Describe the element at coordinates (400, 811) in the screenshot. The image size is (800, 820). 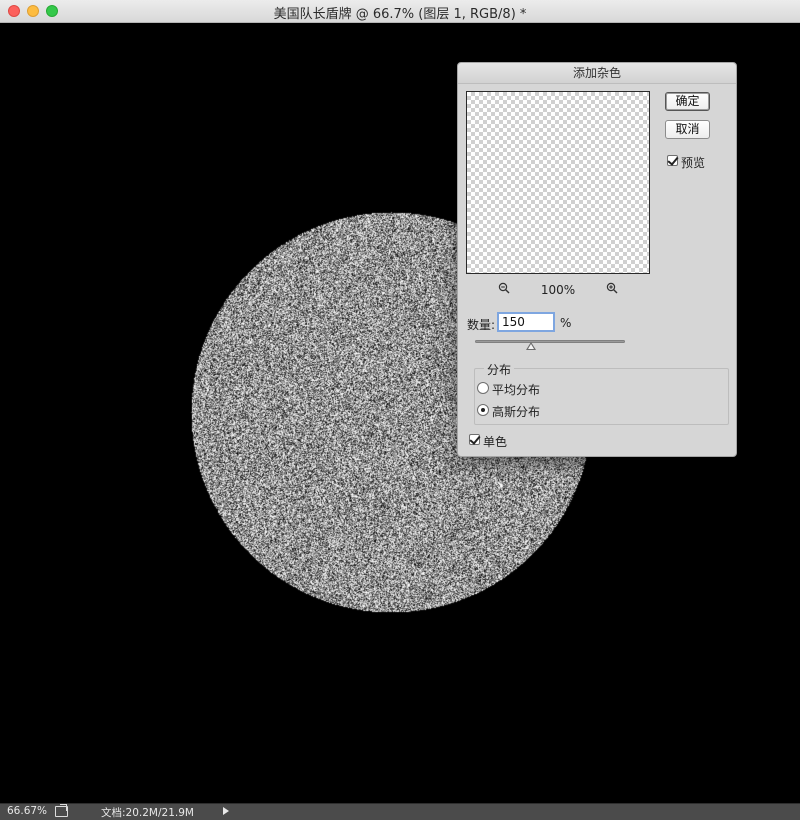
I see `status-bar: 66.67% 文档:20.2M/21.9M` at that location.